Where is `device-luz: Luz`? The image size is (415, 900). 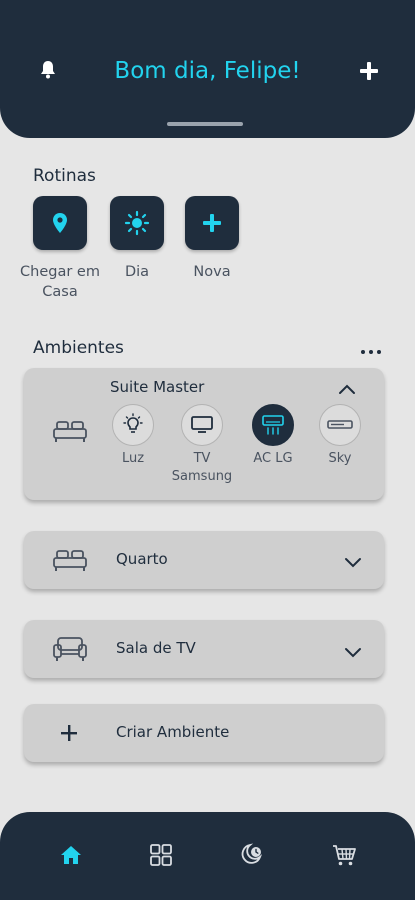 device-luz: Luz is located at coordinates (133, 436).